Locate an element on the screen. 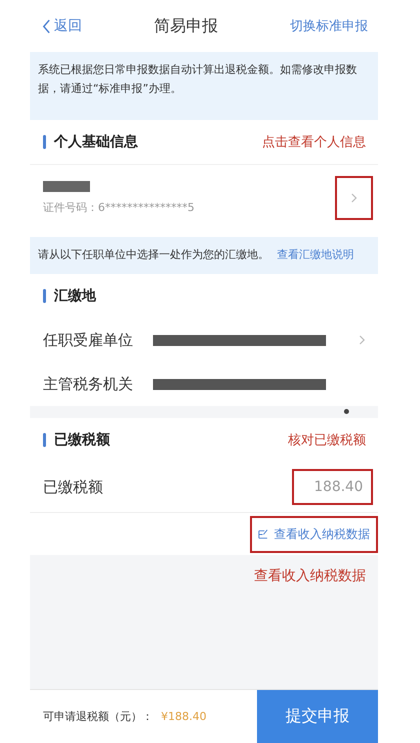 The height and width of the screenshot is (743, 420). explanation-link: 查看汇缴地说明 is located at coordinates (315, 254).